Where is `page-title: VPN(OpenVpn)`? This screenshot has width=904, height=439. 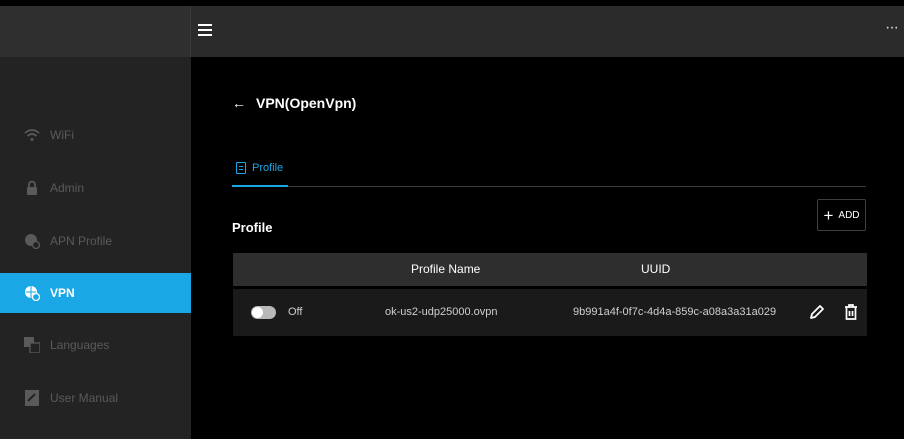 page-title: VPN(OpenVpn) is located at coordinates (306, 103).